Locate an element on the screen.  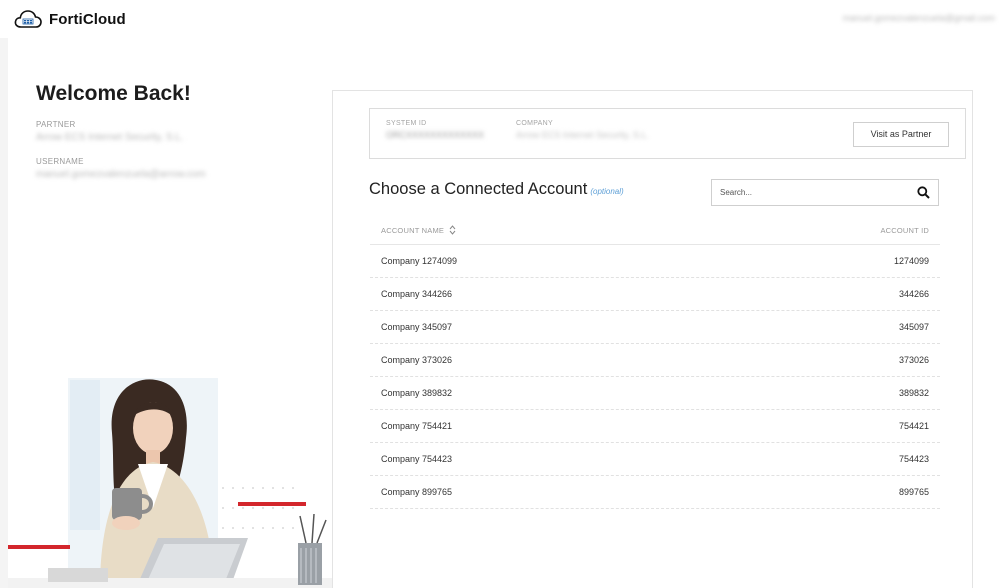
optional-label: (optional) is located at coordinates (607, 191).